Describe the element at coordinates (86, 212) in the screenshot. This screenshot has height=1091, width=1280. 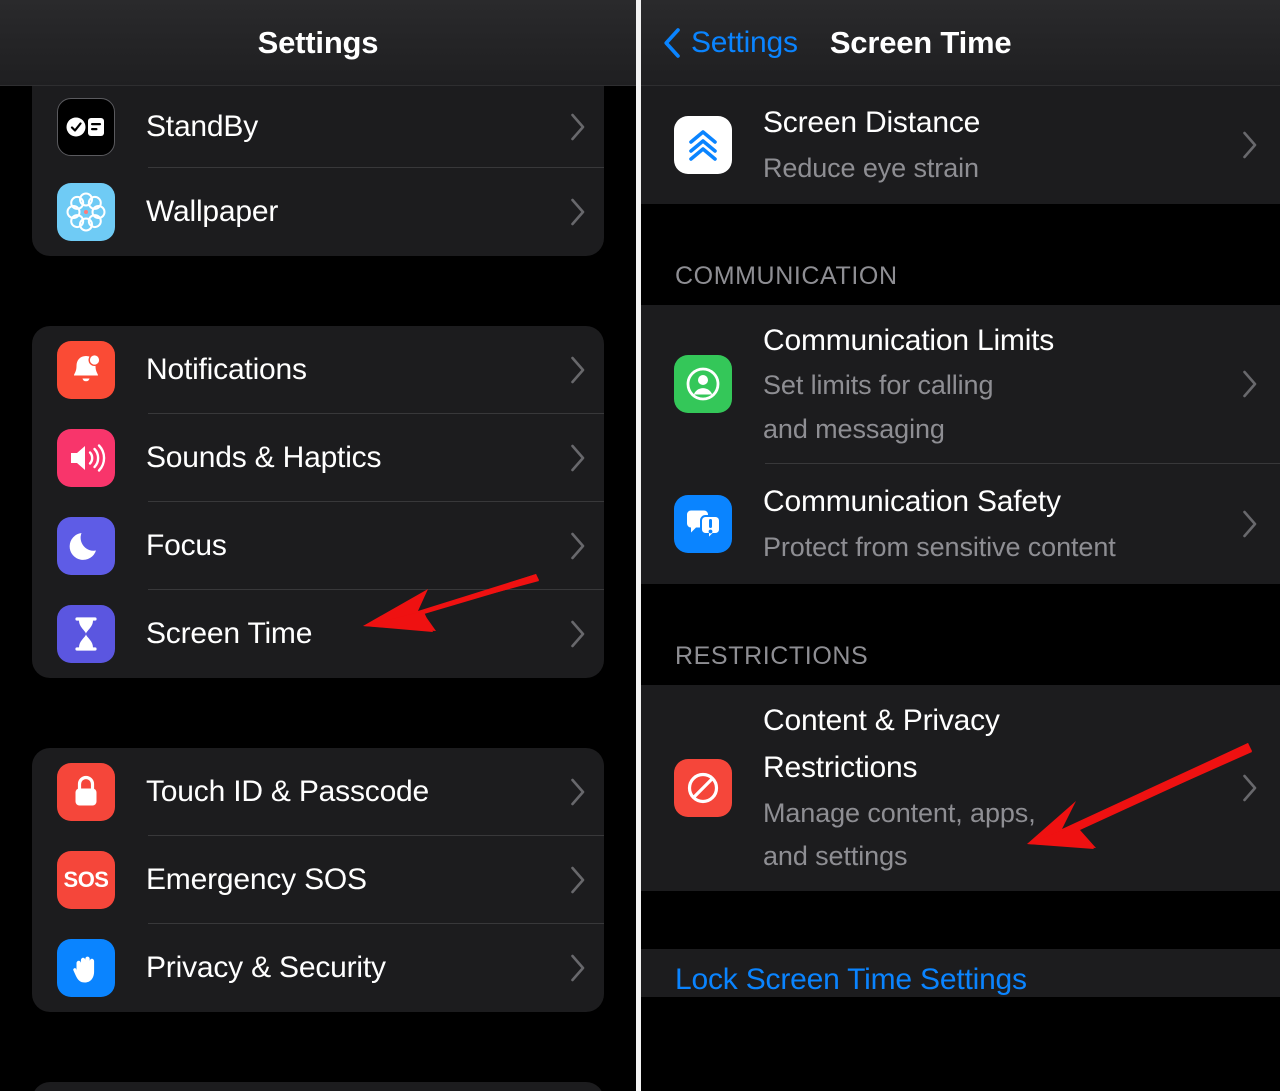
I see `wallpaper-icon` at that location.